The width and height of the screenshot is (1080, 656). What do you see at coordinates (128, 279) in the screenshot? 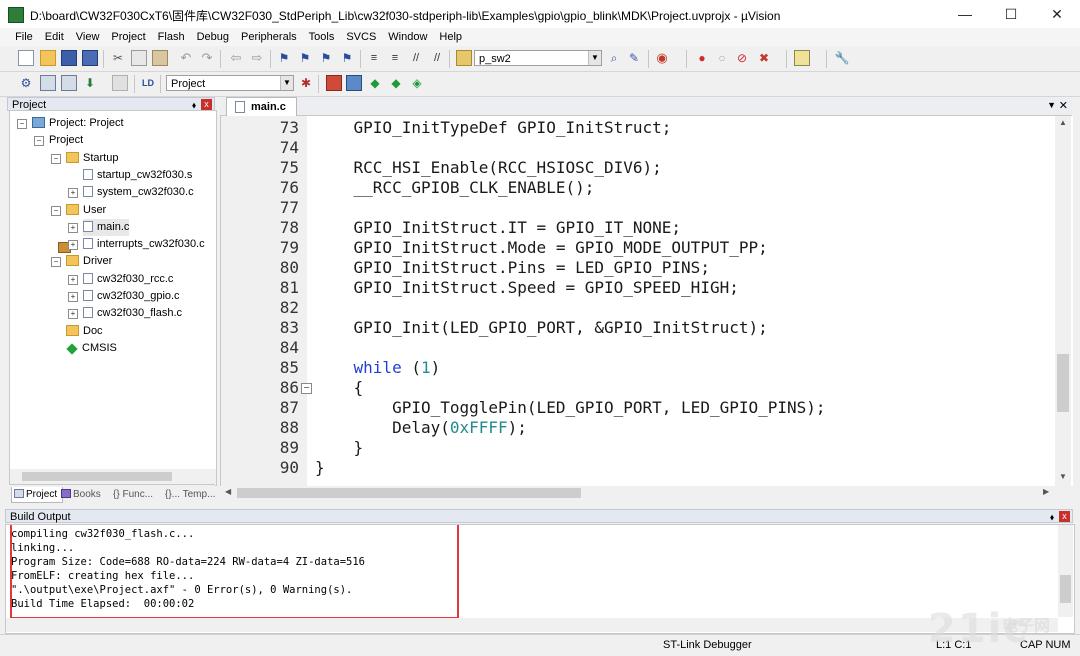
I see `tree-item: cw32f030_rcc.c` at bounding box center [128, 279].